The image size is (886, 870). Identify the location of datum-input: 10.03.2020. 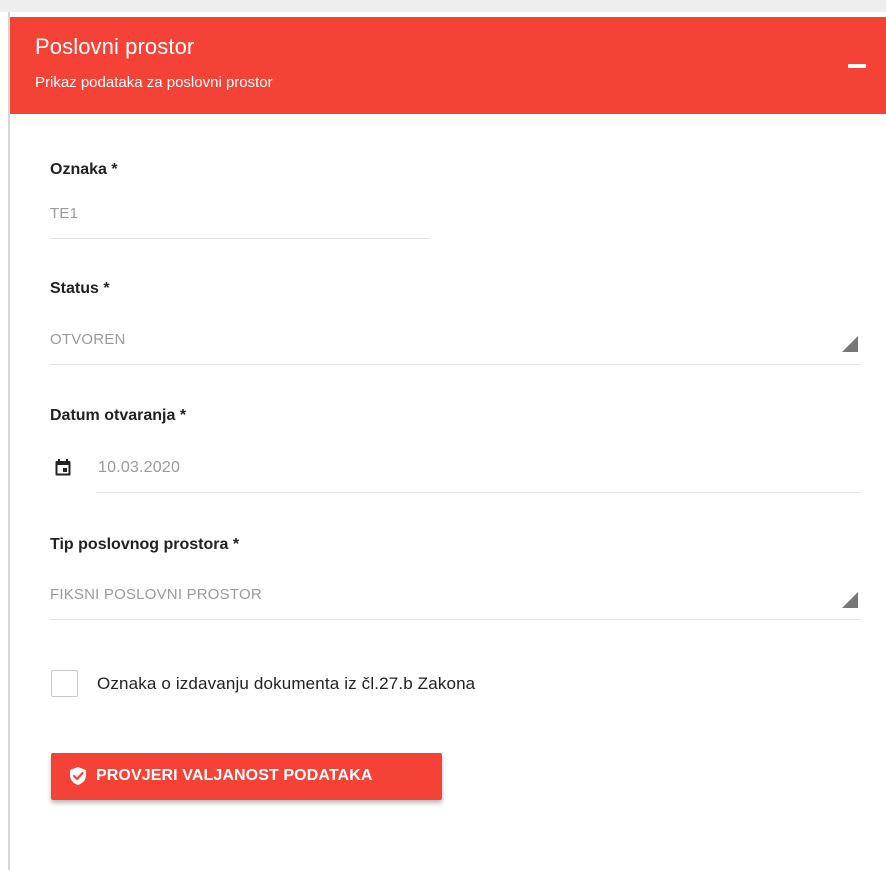
(478, 470).